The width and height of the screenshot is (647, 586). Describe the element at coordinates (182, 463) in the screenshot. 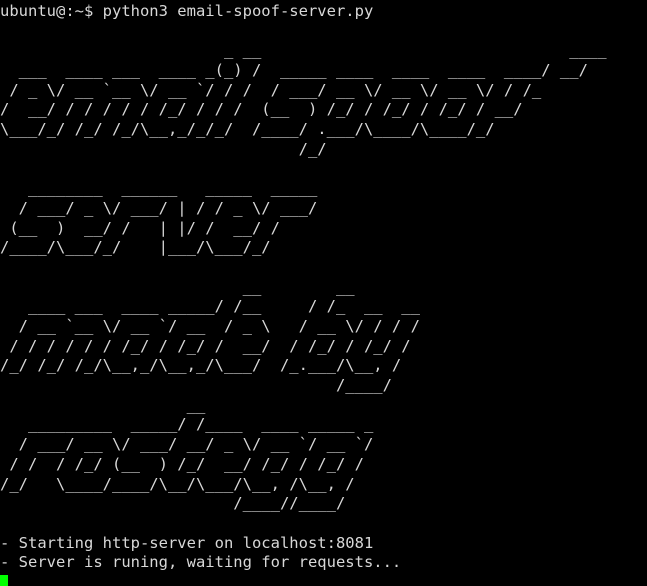

I see `banner-line: / / / /_/ (__ ) /_/ __/ /_/ / /_/ /` at that location.